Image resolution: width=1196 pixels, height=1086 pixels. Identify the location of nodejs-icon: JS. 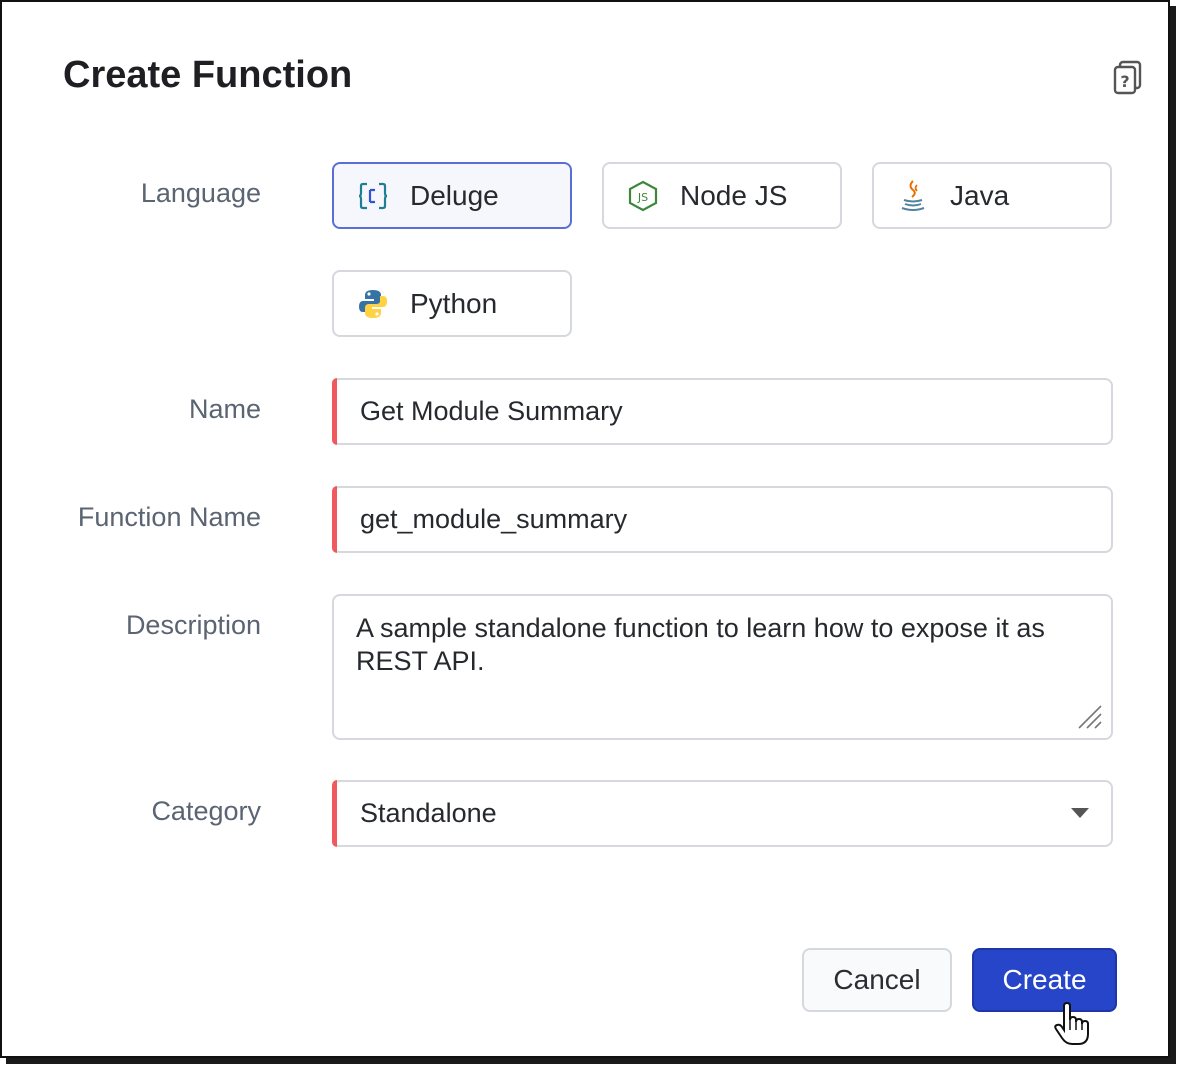
(643, 196).